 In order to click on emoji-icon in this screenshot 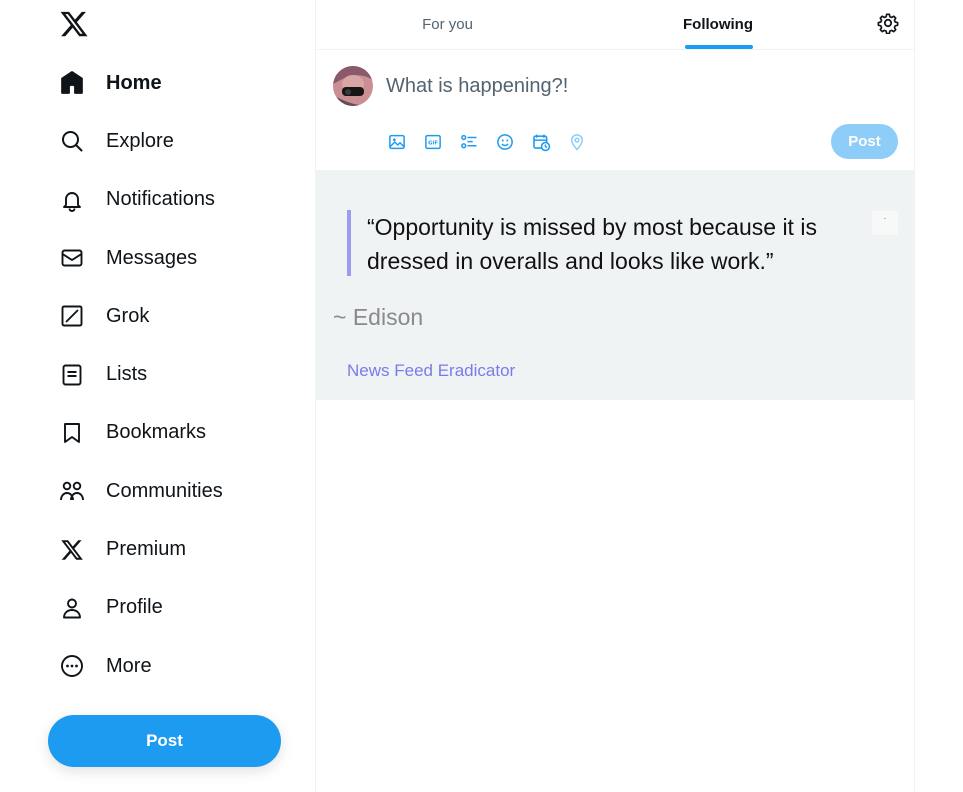, I will do `click(505, 142)`.